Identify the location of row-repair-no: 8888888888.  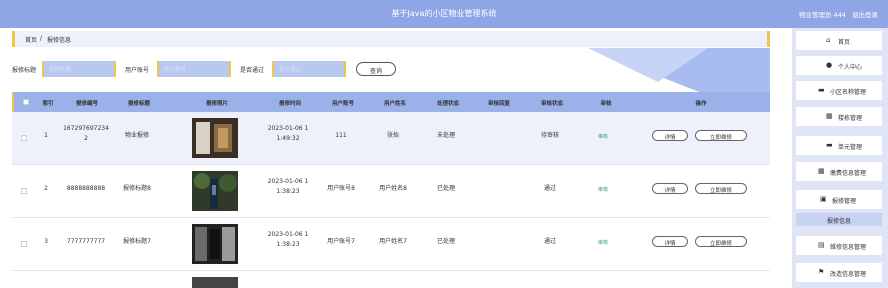
(86, 188).